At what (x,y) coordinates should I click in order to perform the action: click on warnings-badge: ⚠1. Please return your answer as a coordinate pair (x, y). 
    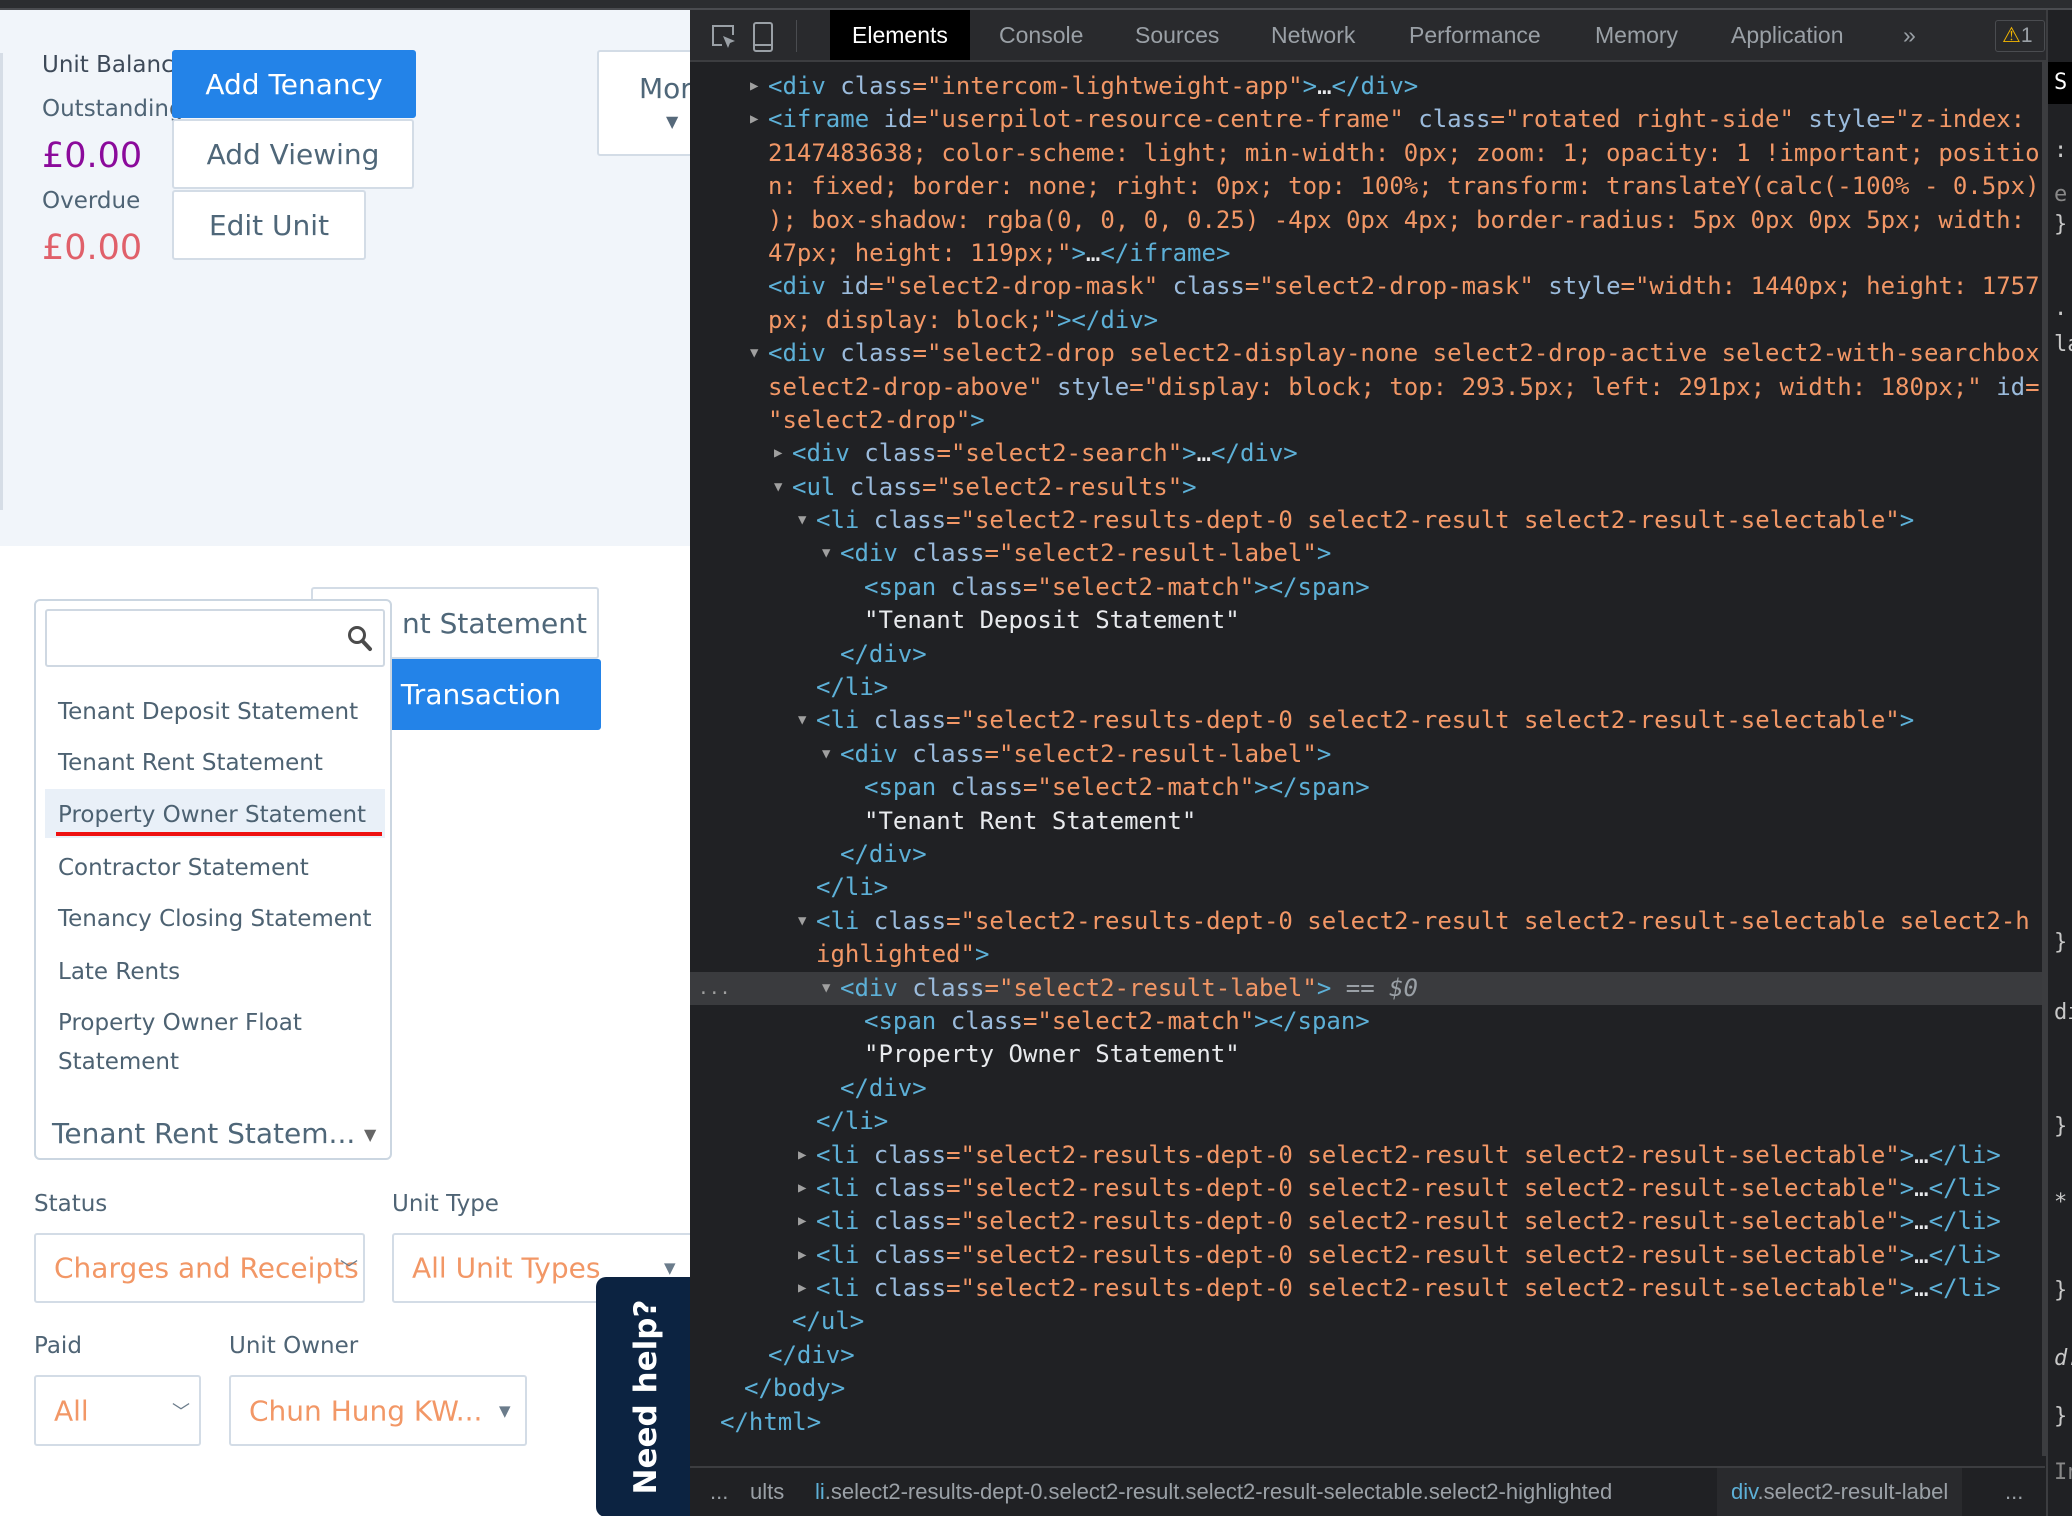
    Looking at the image, I should click on (2020, 36).